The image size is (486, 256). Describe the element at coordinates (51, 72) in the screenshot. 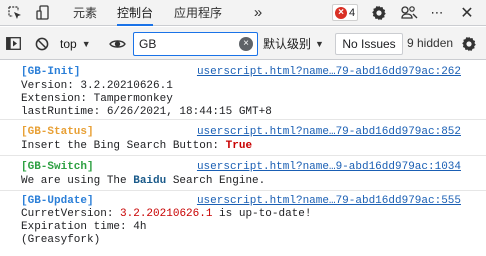

I see `message-tag: [GB-Init]` at that location.